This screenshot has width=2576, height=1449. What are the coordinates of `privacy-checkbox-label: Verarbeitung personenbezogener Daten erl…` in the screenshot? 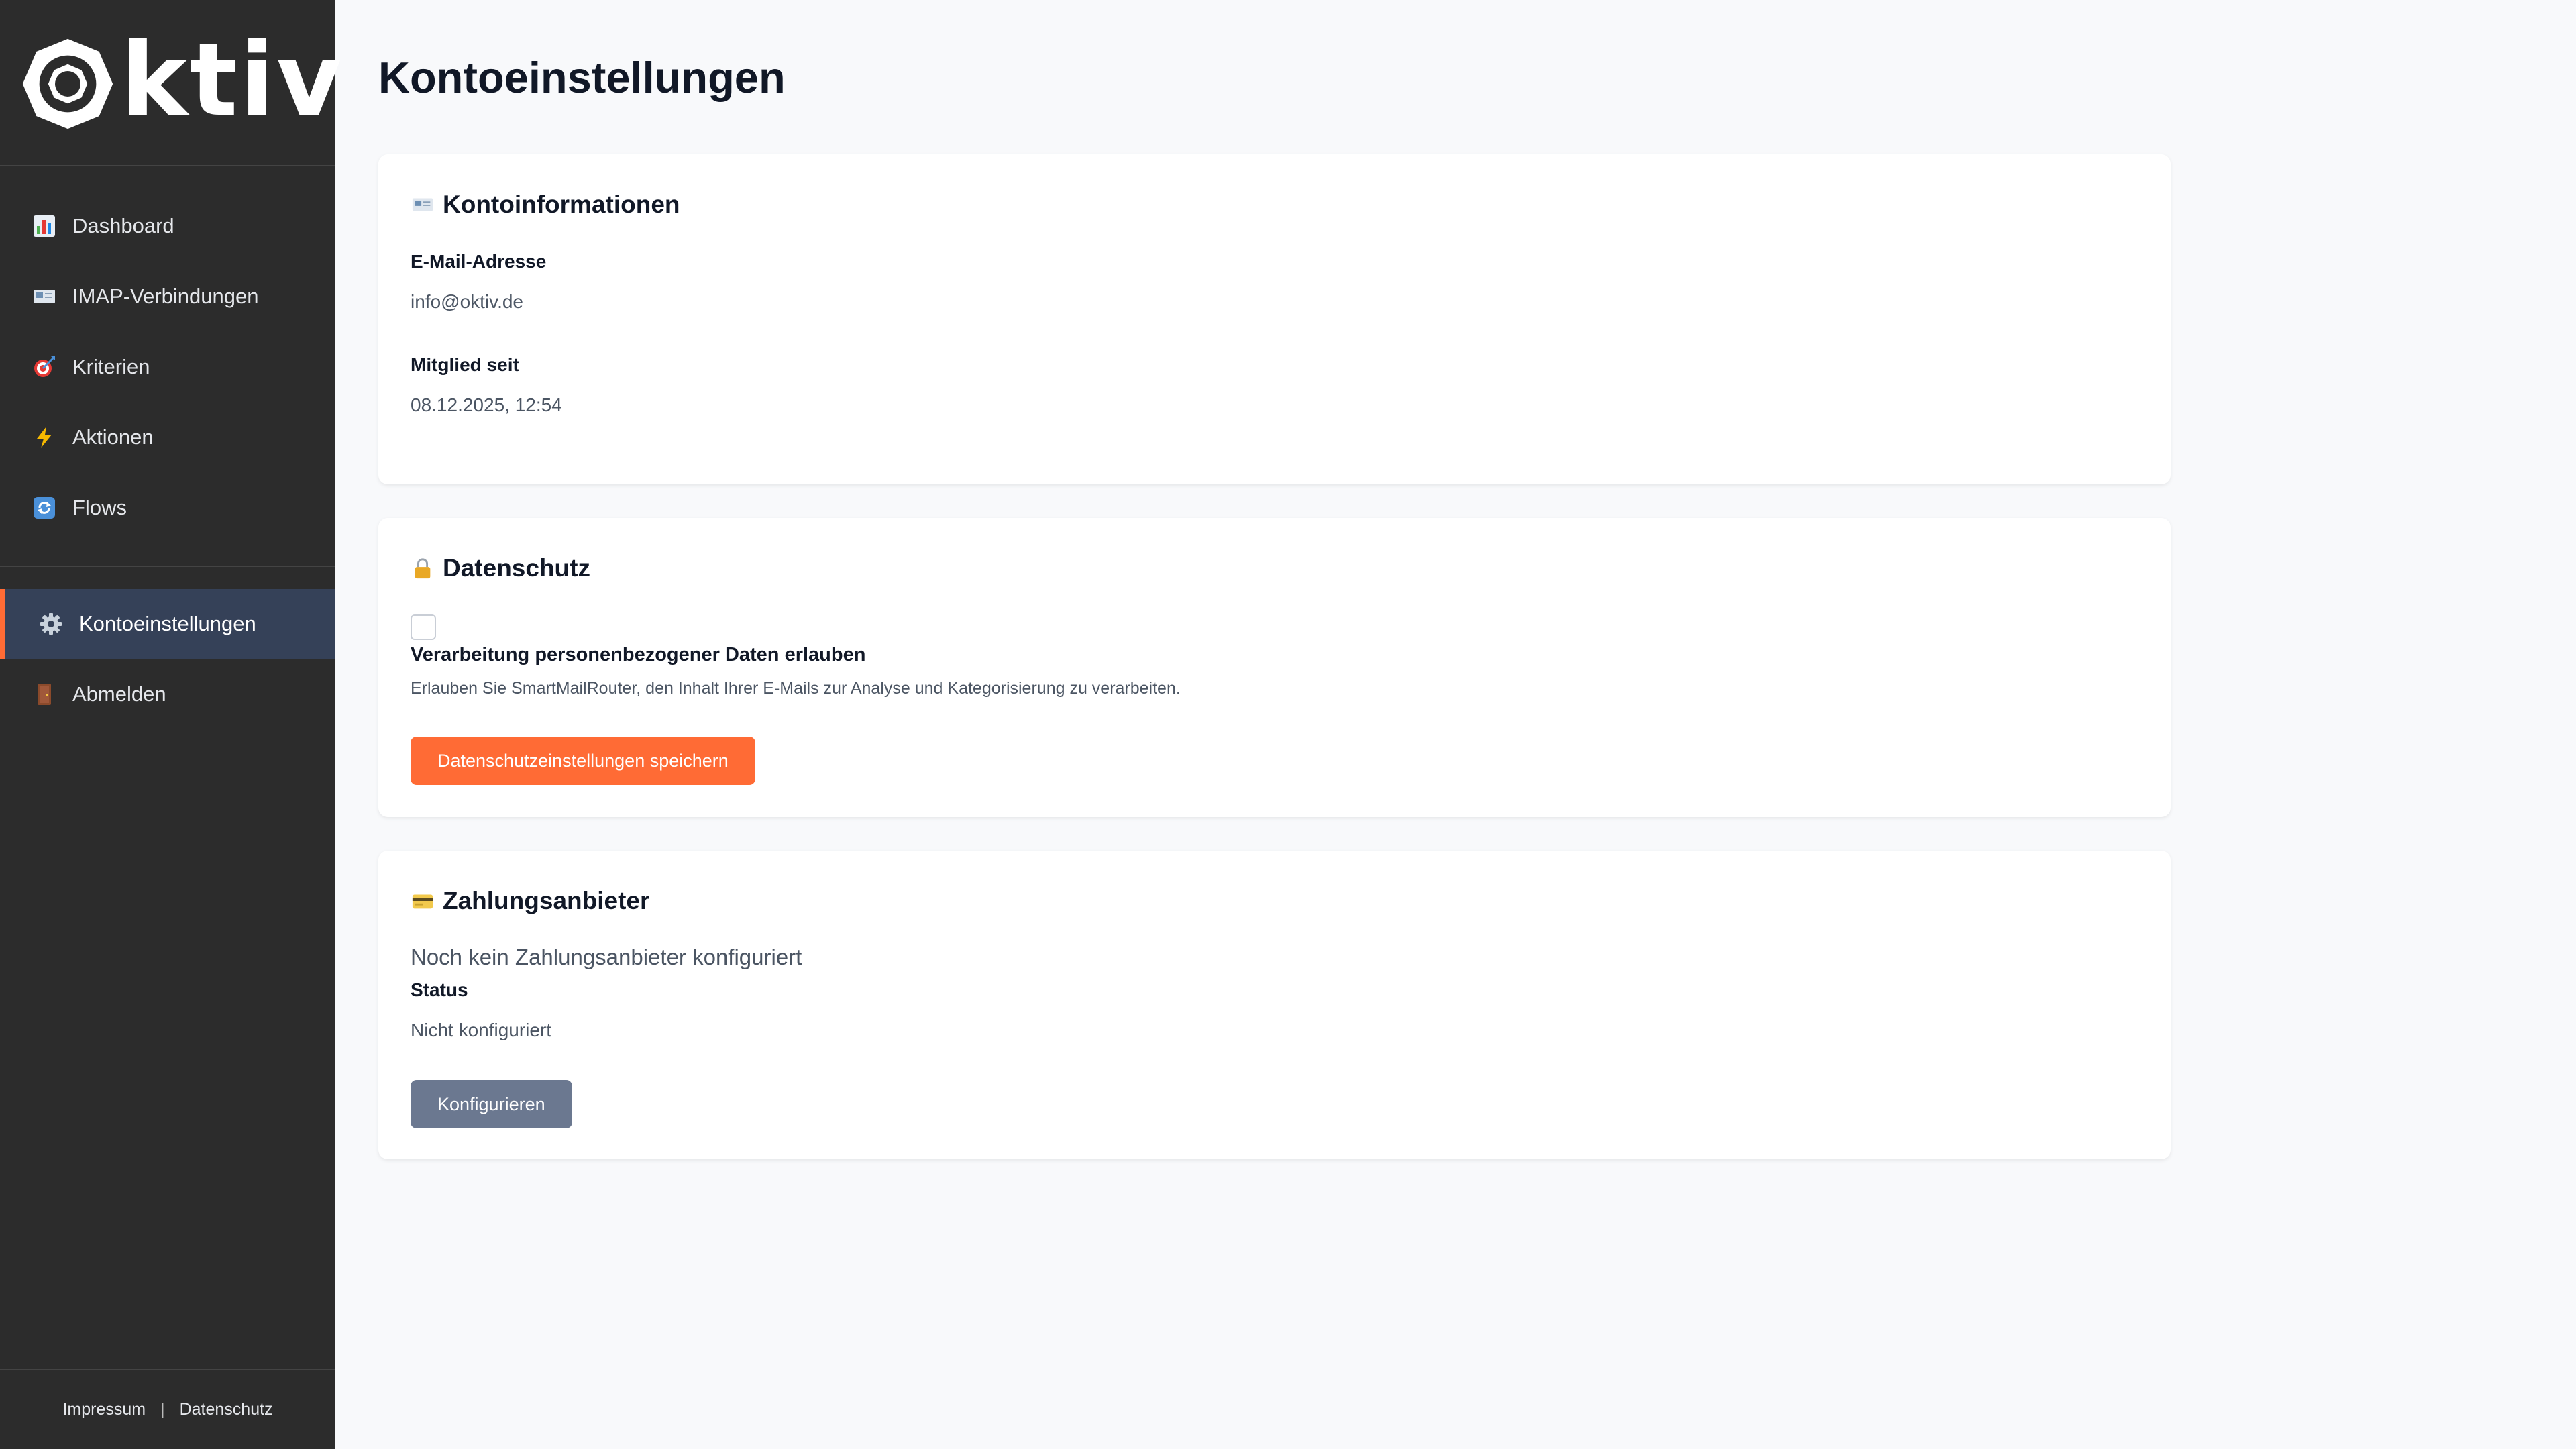 It's located at (638, 655).